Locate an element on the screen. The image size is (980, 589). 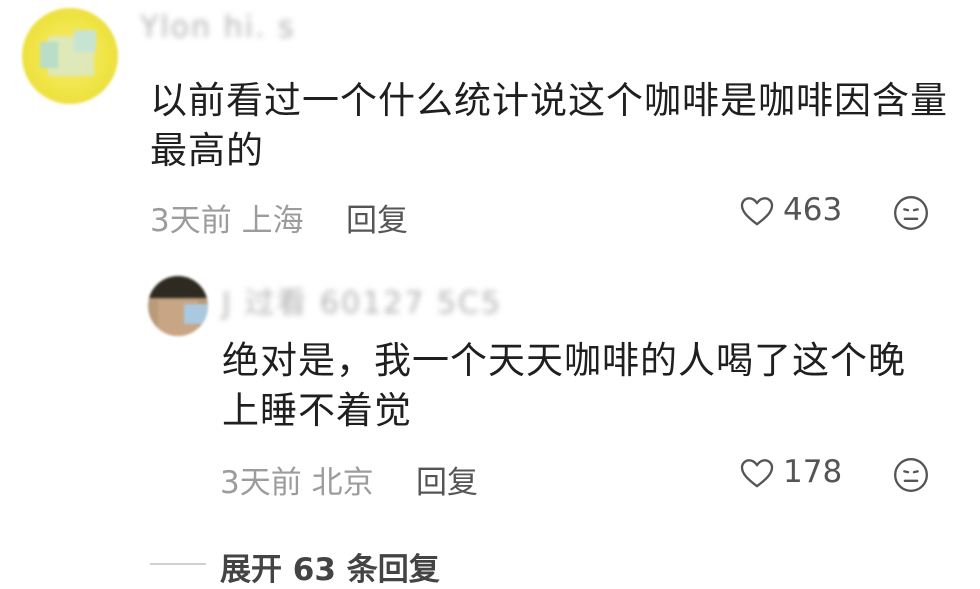
comment-meta: 3天前 上海 is located at coordinates (227, 221).